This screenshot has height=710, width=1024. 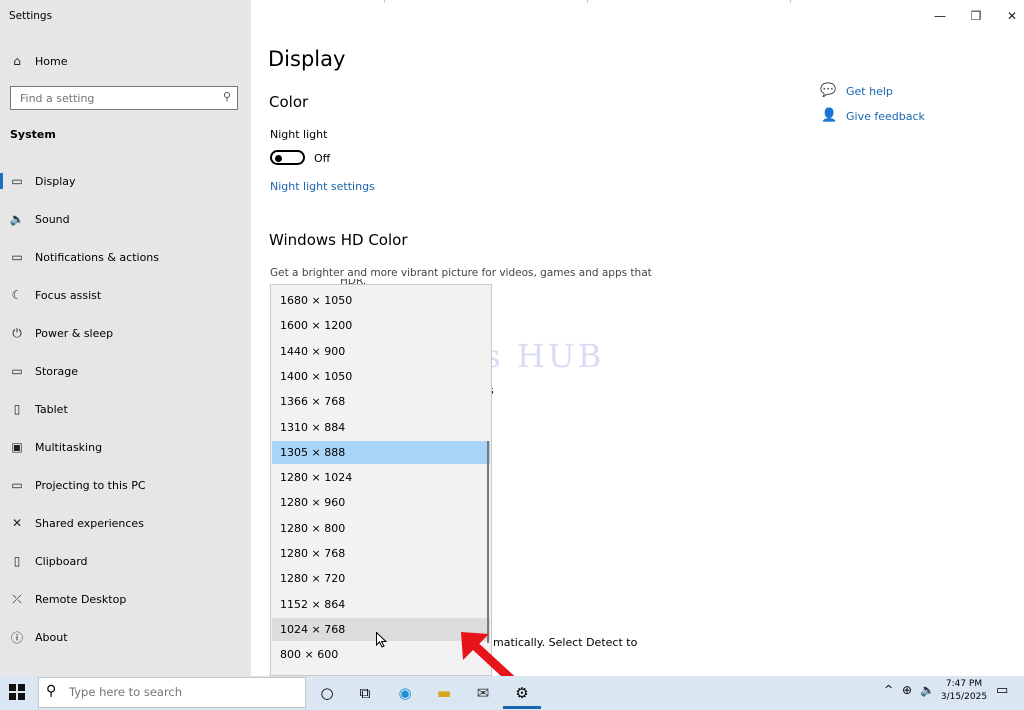 I want to click on clipboard-icon: ▯, so click(x=17, y=561).